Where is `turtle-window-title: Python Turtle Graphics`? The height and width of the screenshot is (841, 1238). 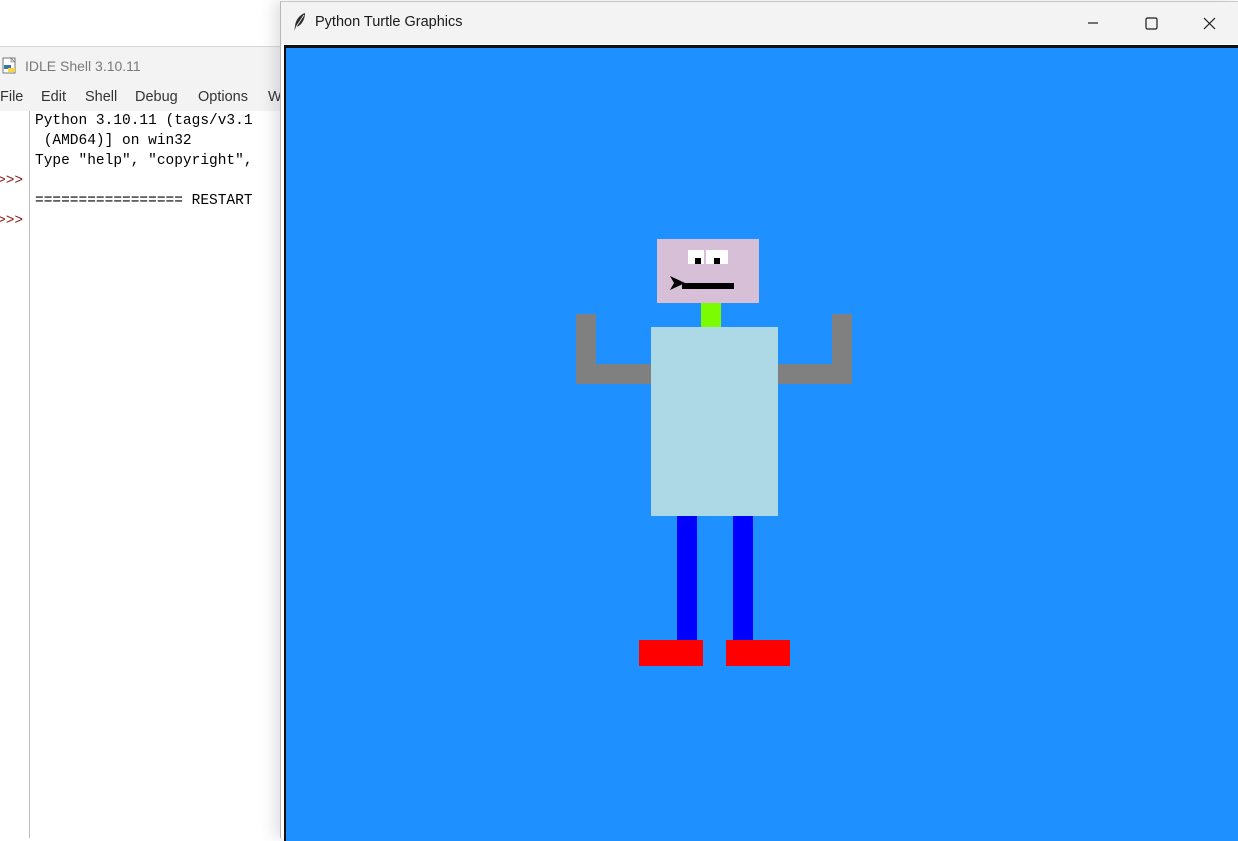 turtle-window-title: Python Turtle Graphics is located at coordinates (389, 22).